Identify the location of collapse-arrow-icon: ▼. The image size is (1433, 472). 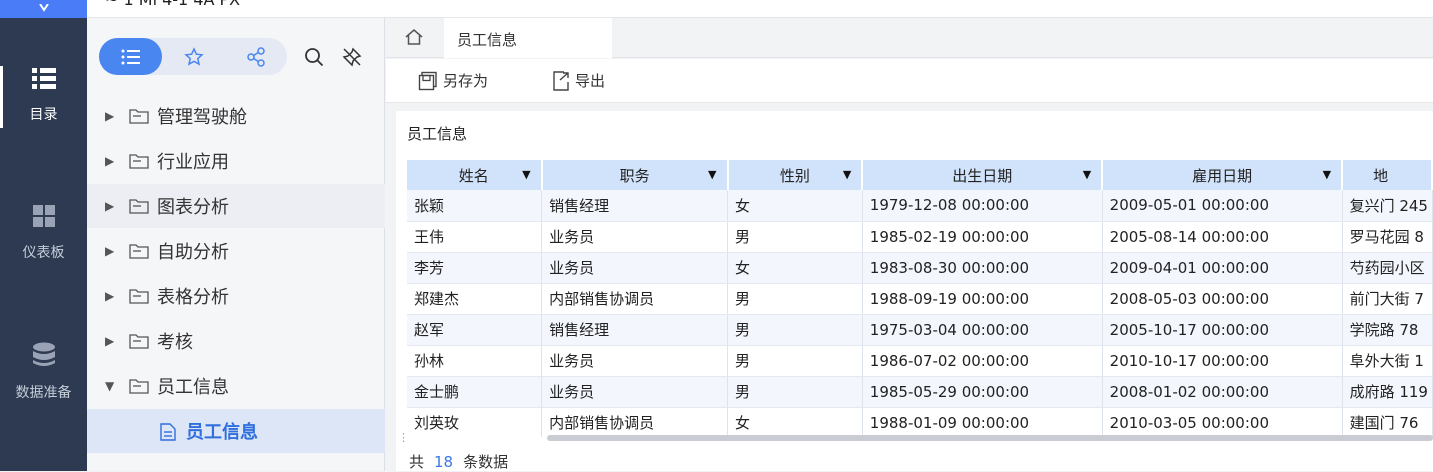
(109, 386).